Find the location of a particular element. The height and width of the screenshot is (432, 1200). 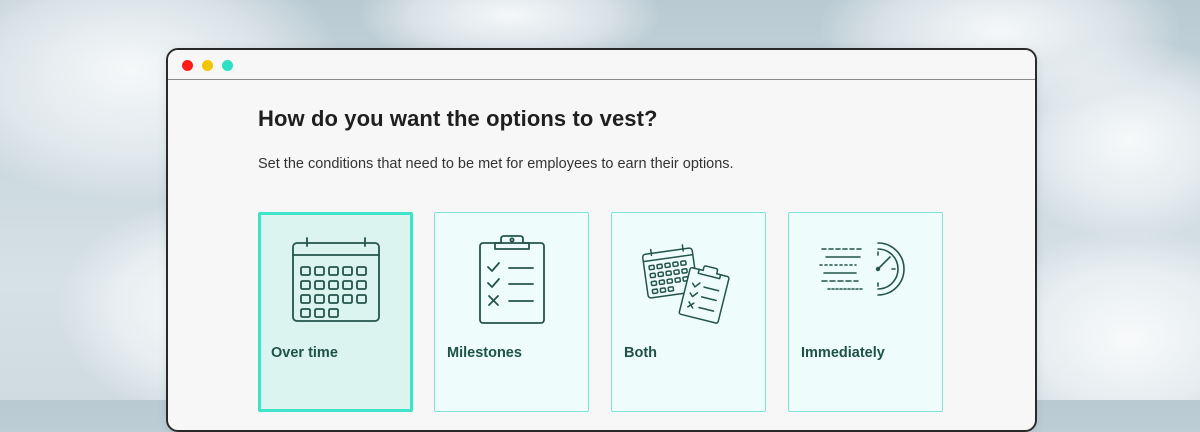

option-label-both: Both is located at coordinates (641, 353).